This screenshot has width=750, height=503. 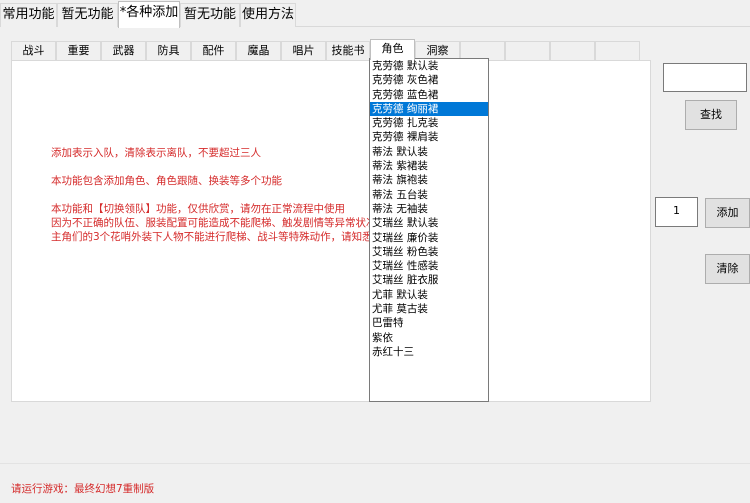 I want to click on list-item: 赤红十三, so click(x=429, y=352).